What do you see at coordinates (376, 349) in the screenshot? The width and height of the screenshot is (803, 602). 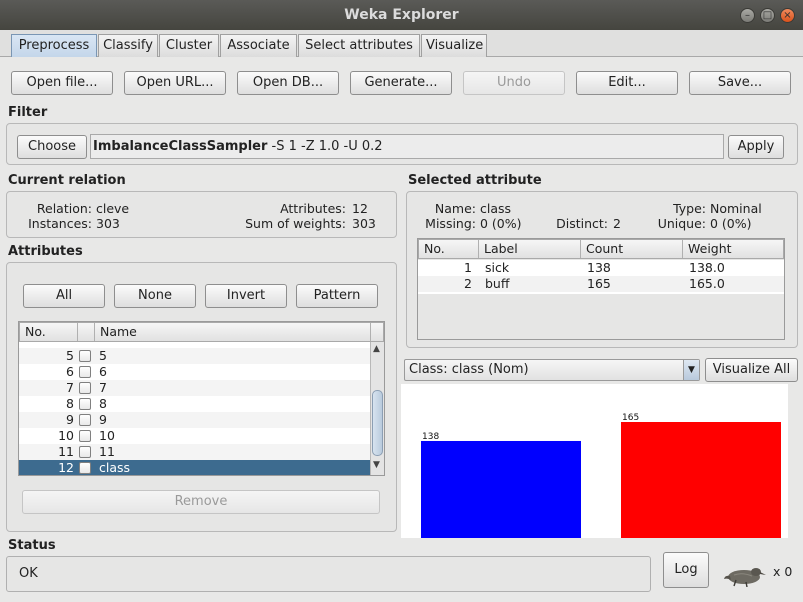 I see `scroll-up-icon: ▲` at bounding box center [376, 349].